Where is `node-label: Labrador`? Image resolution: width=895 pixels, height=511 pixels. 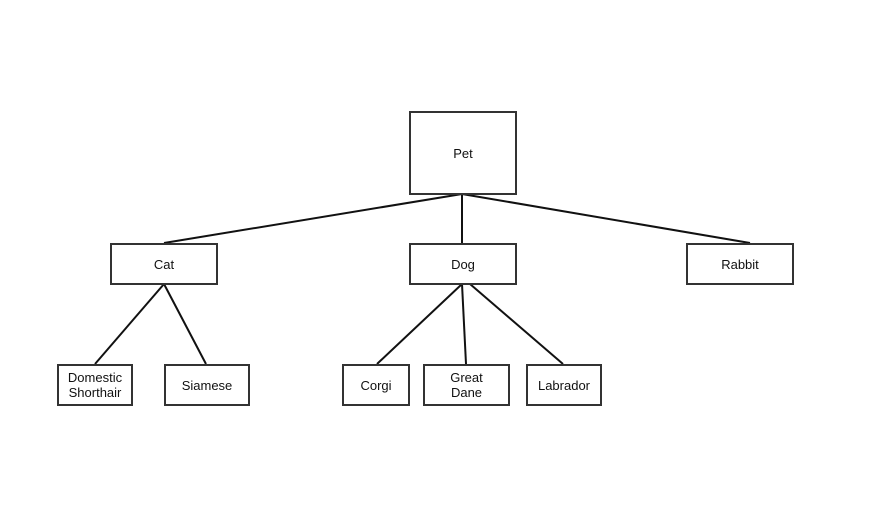 node-label: Labrador is located at coordinates (564, 385).